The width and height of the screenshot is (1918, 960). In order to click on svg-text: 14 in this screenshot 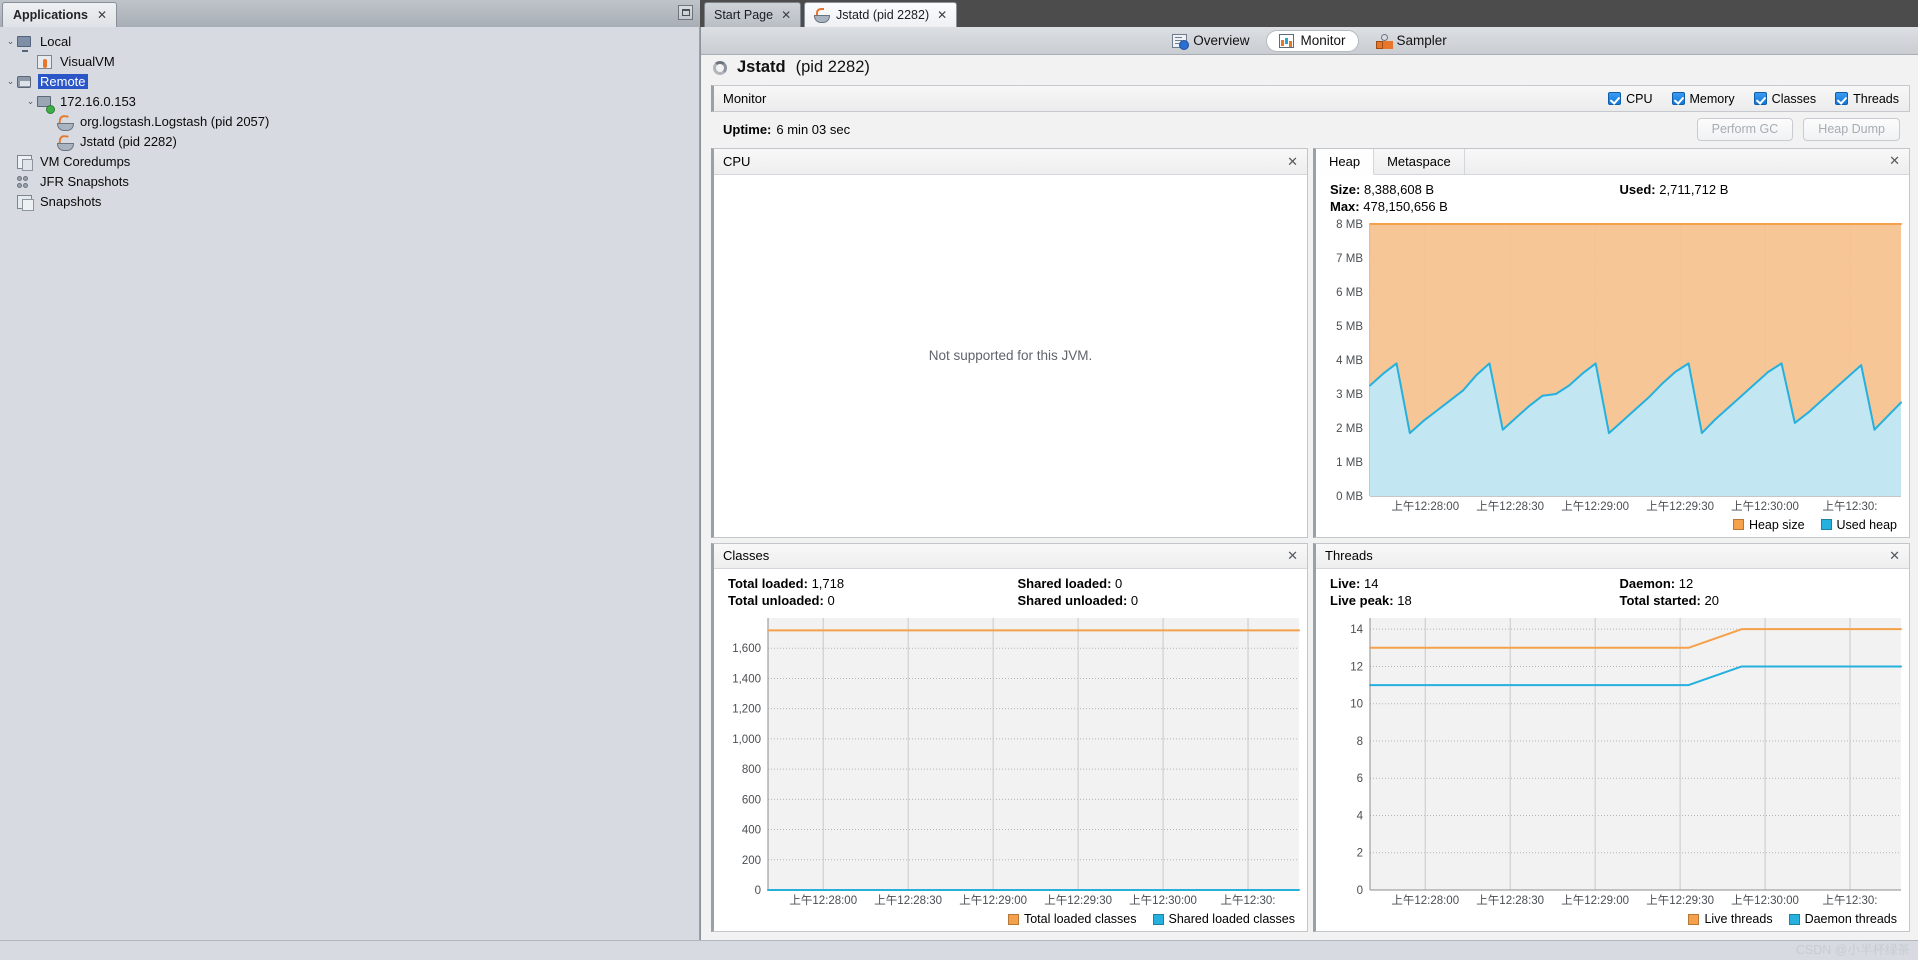, I will do `click(1356, 630)`.